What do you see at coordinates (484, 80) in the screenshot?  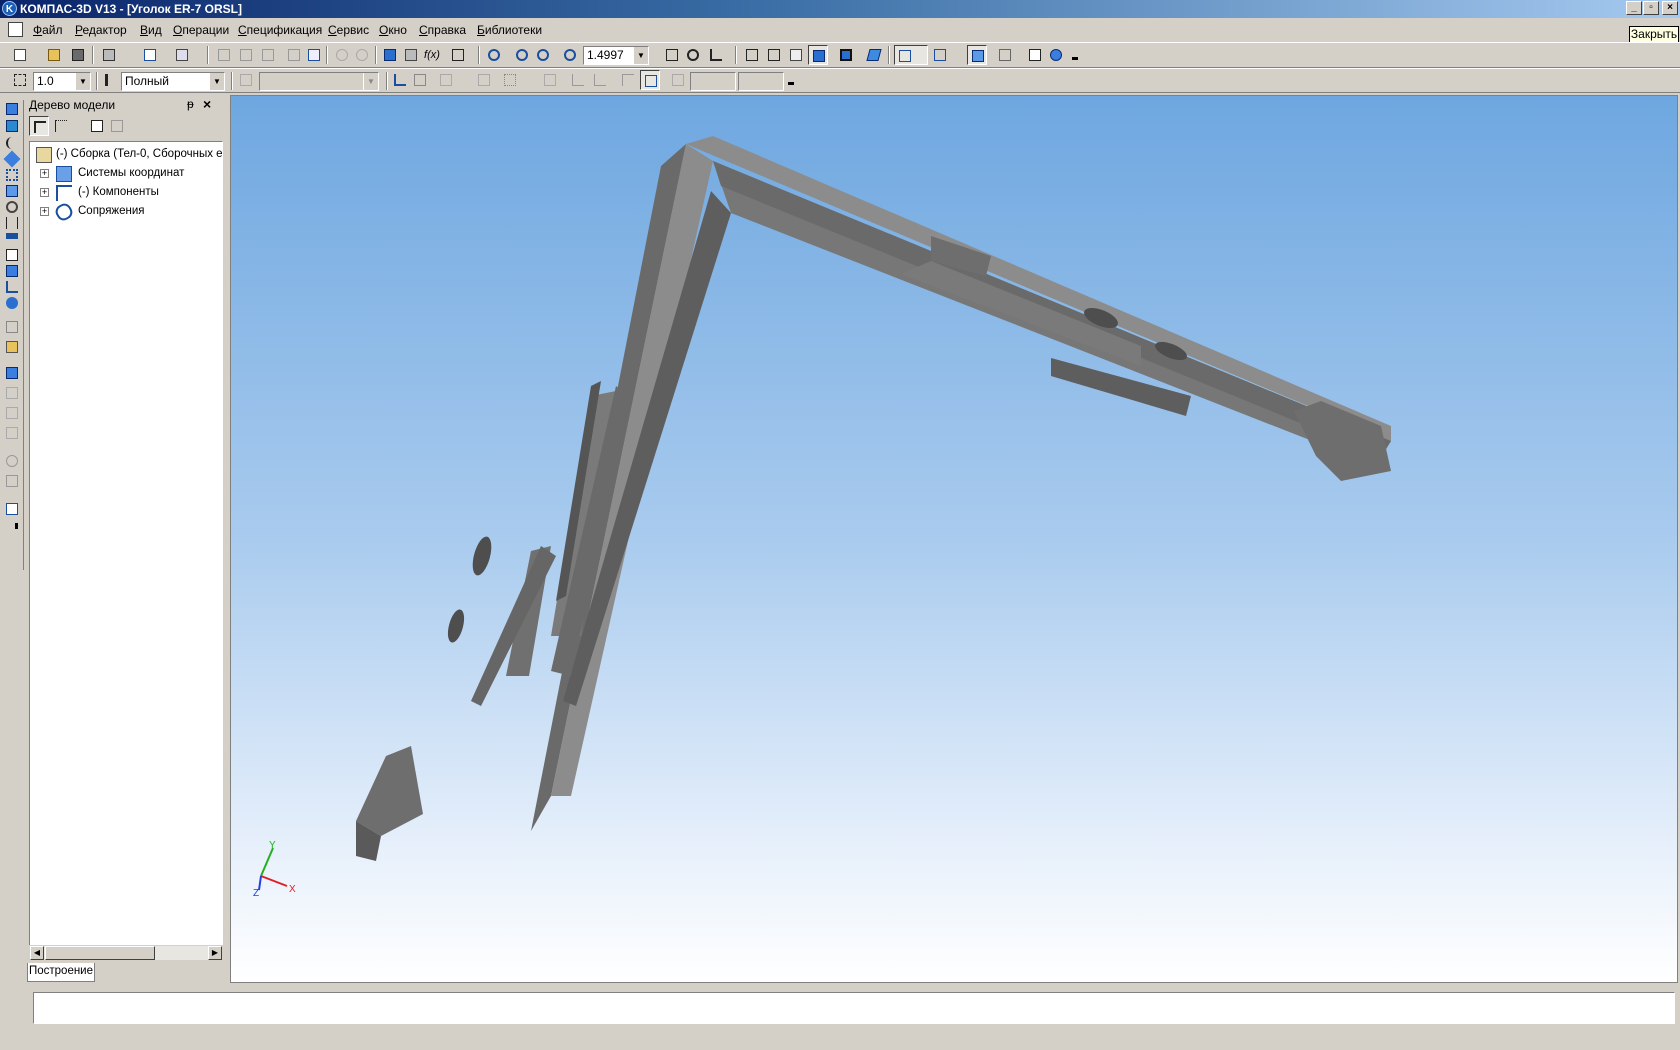 I see `orthogonal-button` at bounding box center [484, 80].